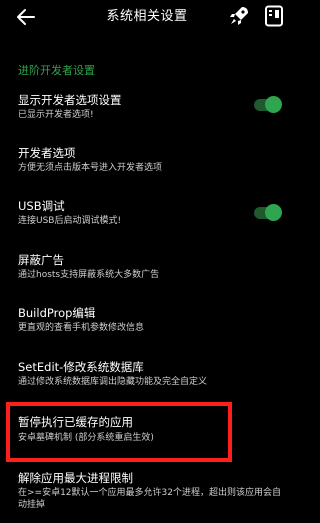  What do you see at coordinates (147, 321) in the screenshot?
I see `setting-buildprop-editor: BuildProp编辑 更直观的查看手机参数修改信息` at bounding box center [147, 321].